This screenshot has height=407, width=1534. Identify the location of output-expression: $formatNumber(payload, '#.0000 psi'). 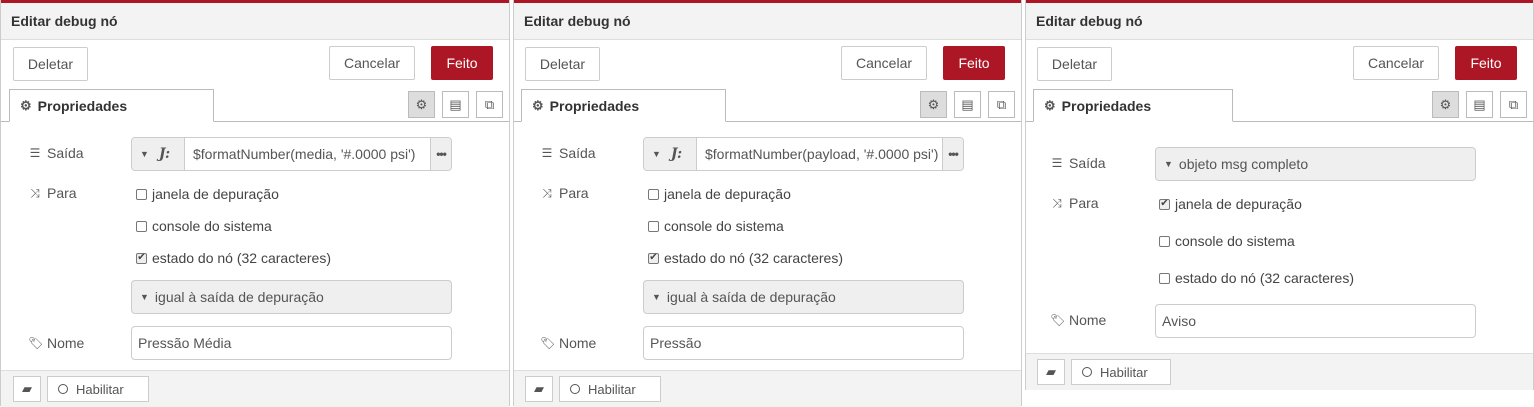
(819, 154).